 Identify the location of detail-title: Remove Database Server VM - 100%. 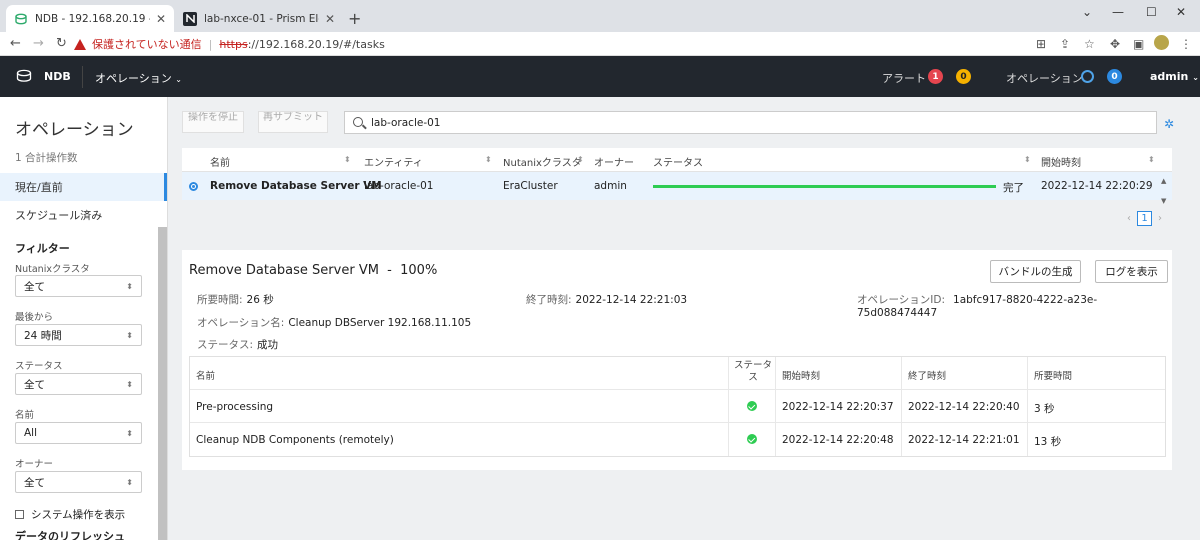
(313, 270).